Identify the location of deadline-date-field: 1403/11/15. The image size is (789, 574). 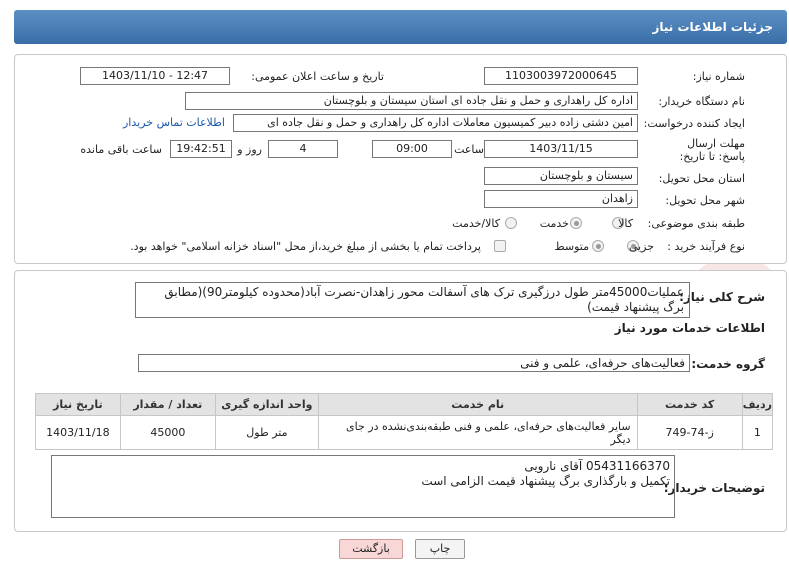
(561, 149).